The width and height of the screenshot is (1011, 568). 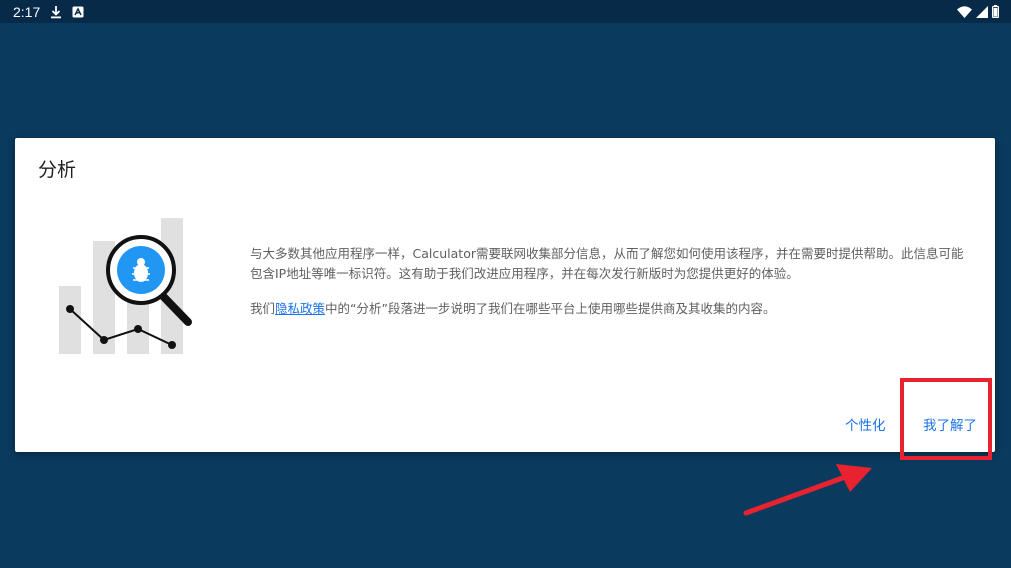 I want to click on app-notification-icon, so click(x=78, y=12).